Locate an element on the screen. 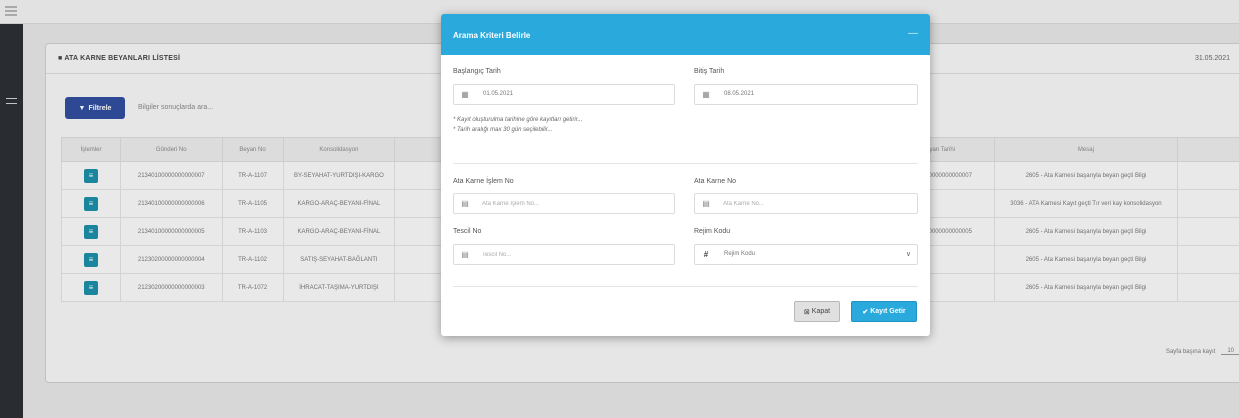  islem-no-field: ▤ is located at coordinates (564, 203).